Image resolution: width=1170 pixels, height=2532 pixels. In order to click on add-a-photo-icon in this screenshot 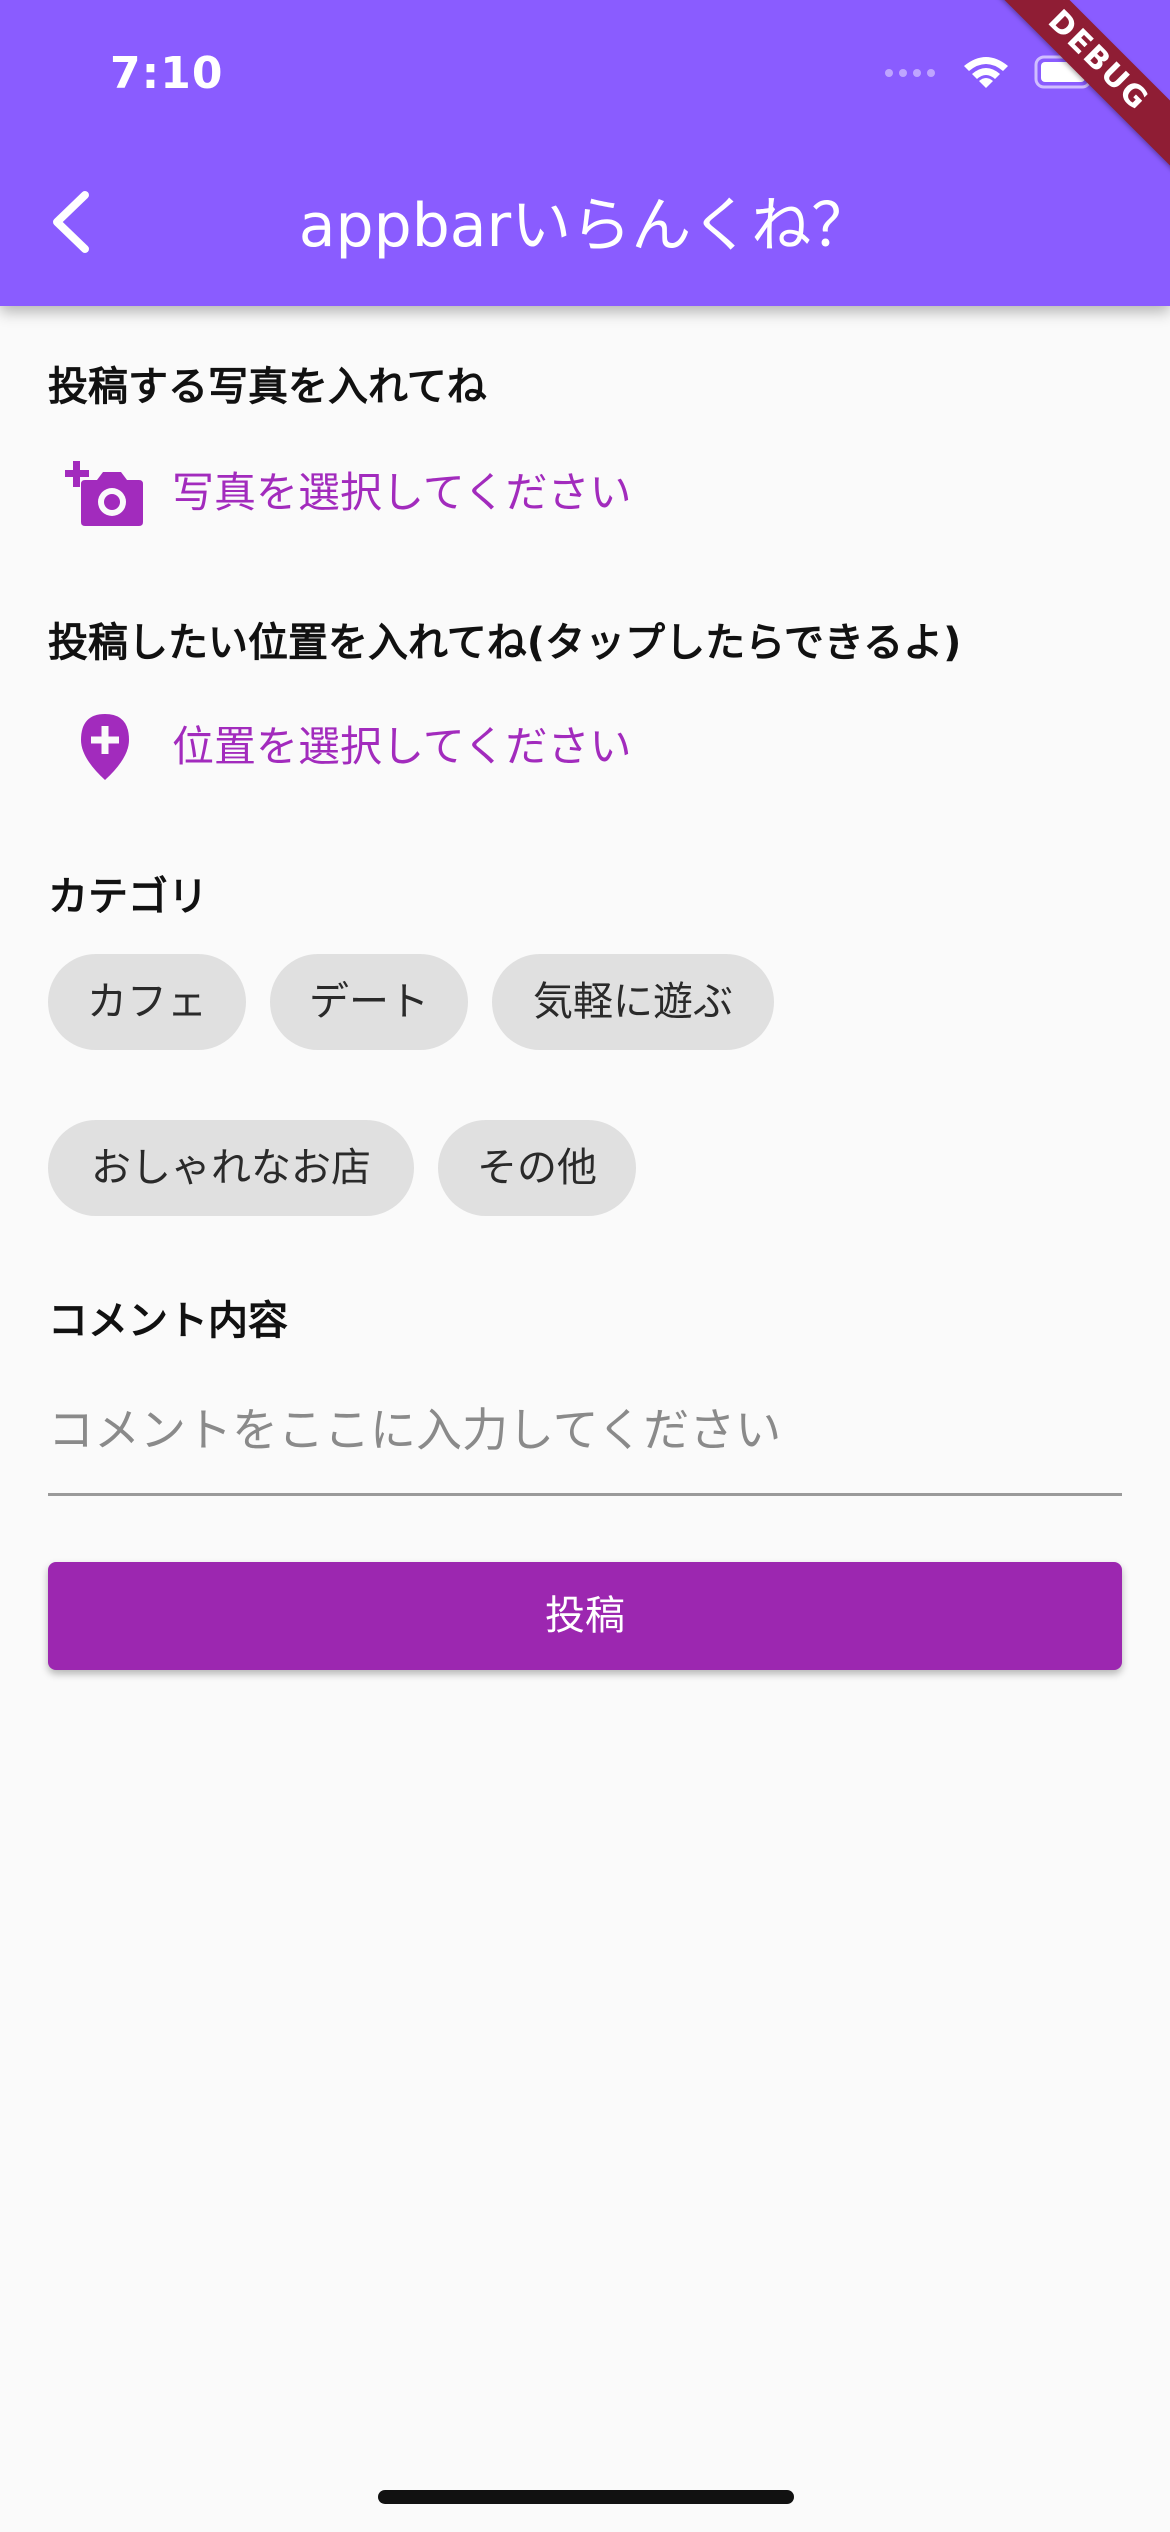, I will do `click(105, 493)`.